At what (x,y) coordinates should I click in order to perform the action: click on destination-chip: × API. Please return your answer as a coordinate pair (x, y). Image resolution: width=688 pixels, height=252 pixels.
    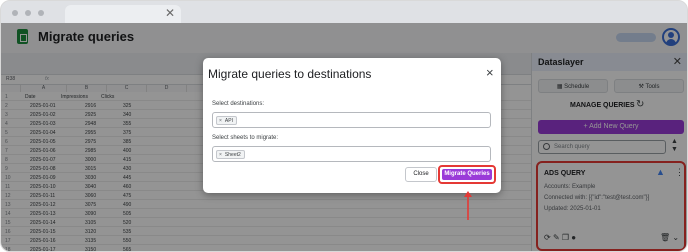
    Looking at the image, I should click on (226, 120).